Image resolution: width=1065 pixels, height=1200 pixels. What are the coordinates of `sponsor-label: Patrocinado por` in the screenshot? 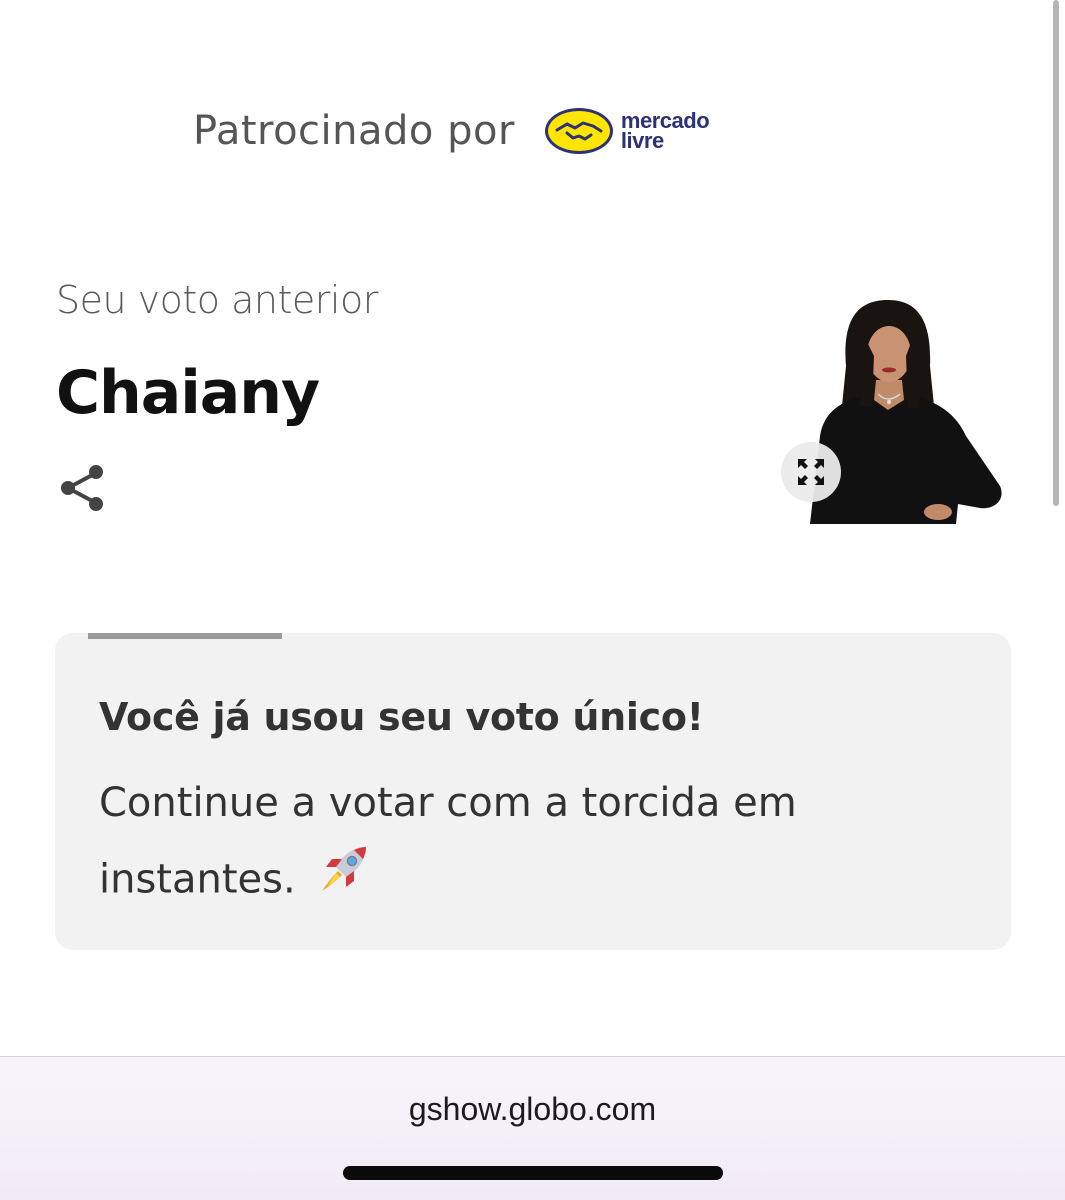 It's located at (354, 131).